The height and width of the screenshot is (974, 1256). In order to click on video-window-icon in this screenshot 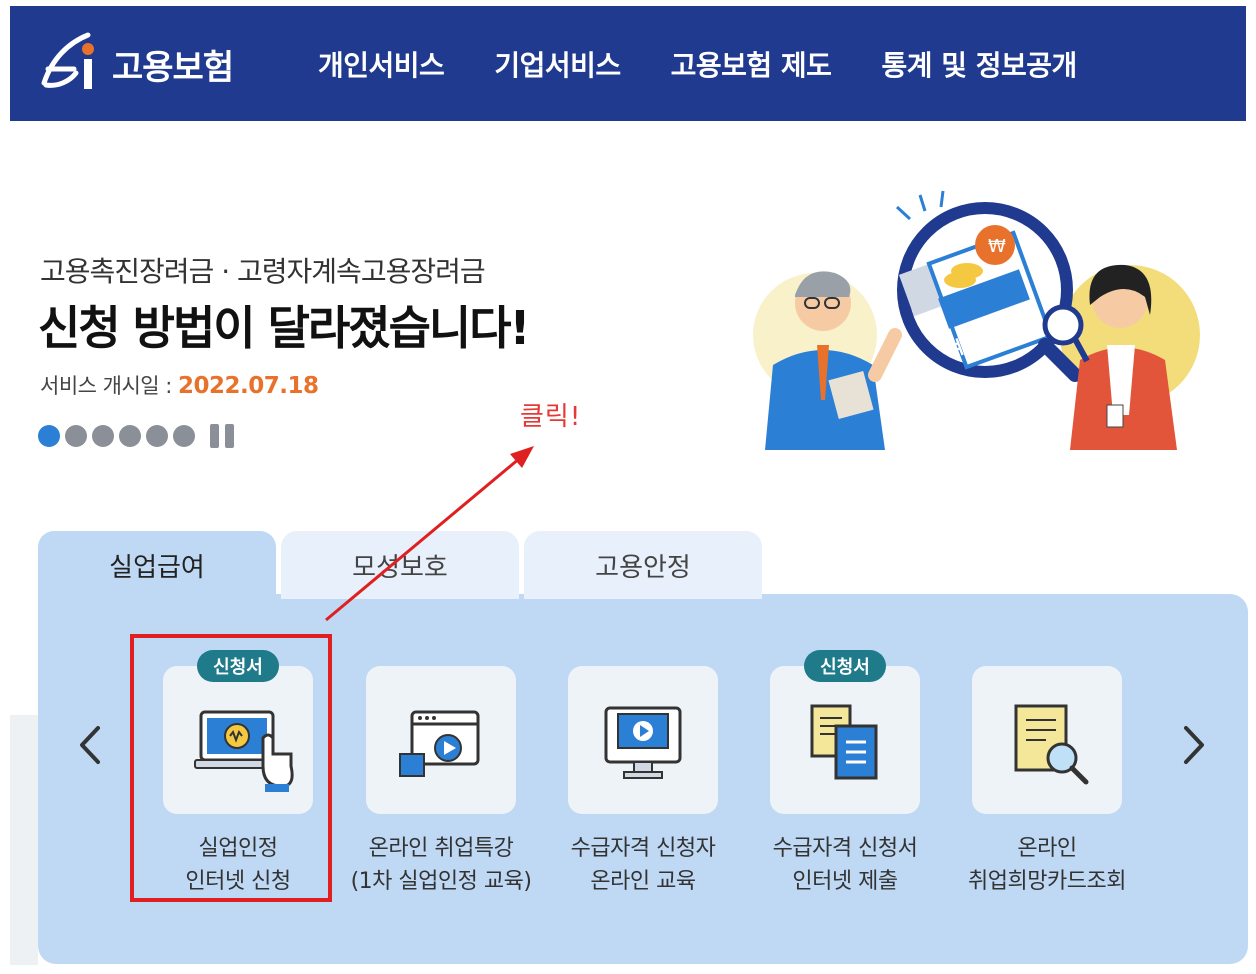, I will do `click(439, 743)`.